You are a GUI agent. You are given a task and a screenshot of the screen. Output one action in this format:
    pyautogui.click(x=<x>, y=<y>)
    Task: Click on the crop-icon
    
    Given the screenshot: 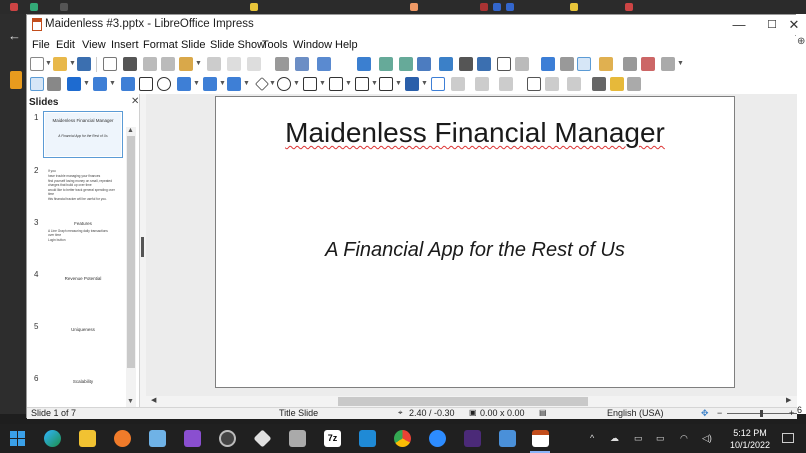 What is the action you would take?
    pyautogui.click(x=552, y=84)
    